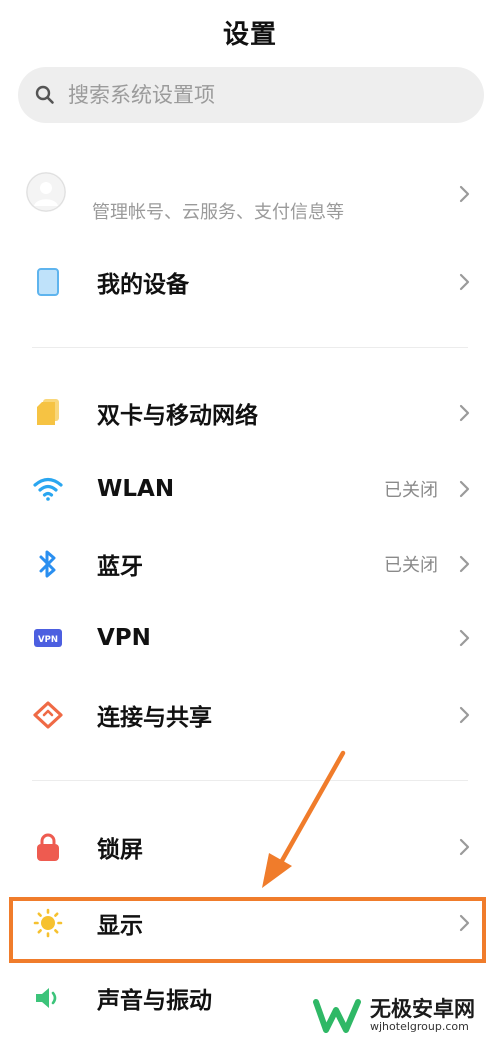 This screenshot has width=500, height=1039. What do you see at coordinates (48, 847) in the screenshot?
I see `lock-icon` at bounding box center [48, 847].